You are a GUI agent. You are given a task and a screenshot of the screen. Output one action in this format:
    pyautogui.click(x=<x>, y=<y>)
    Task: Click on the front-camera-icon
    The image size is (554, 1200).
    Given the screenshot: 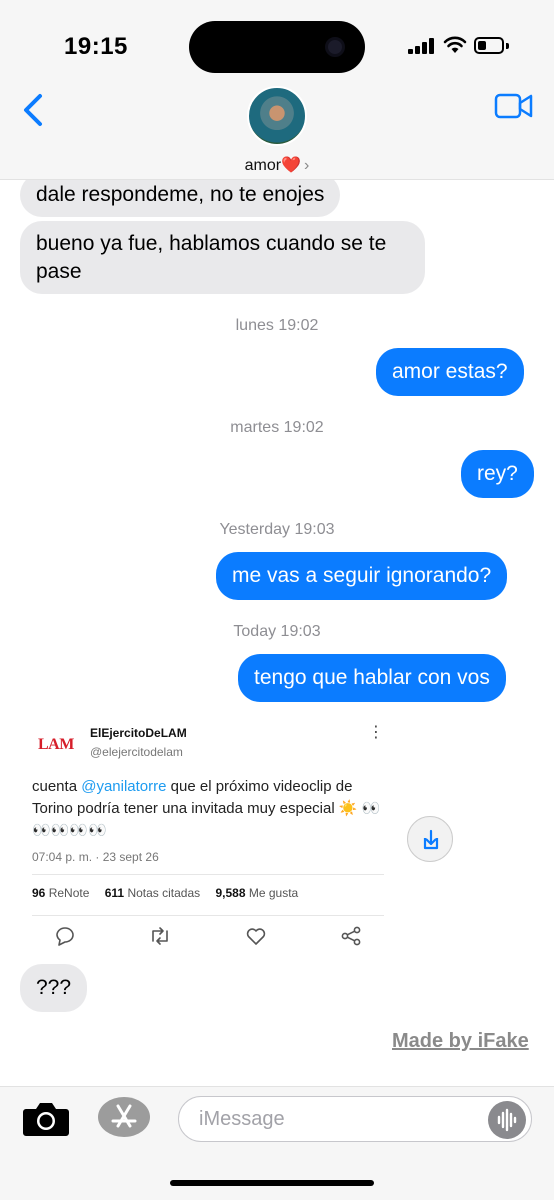 What is the action you would take?
    pyautogui.click(x=335, y=47)
    